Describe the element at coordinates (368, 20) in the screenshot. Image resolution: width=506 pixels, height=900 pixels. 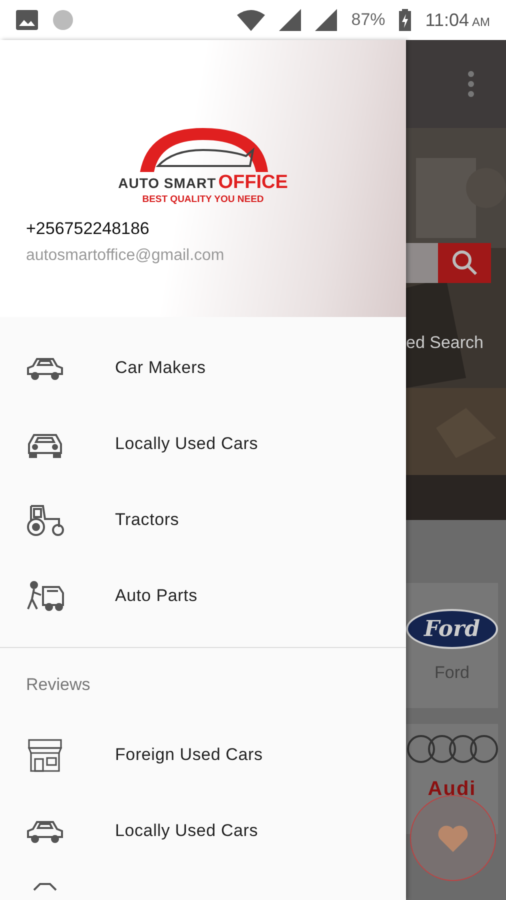
I see `battery-level: 87%` at that location.